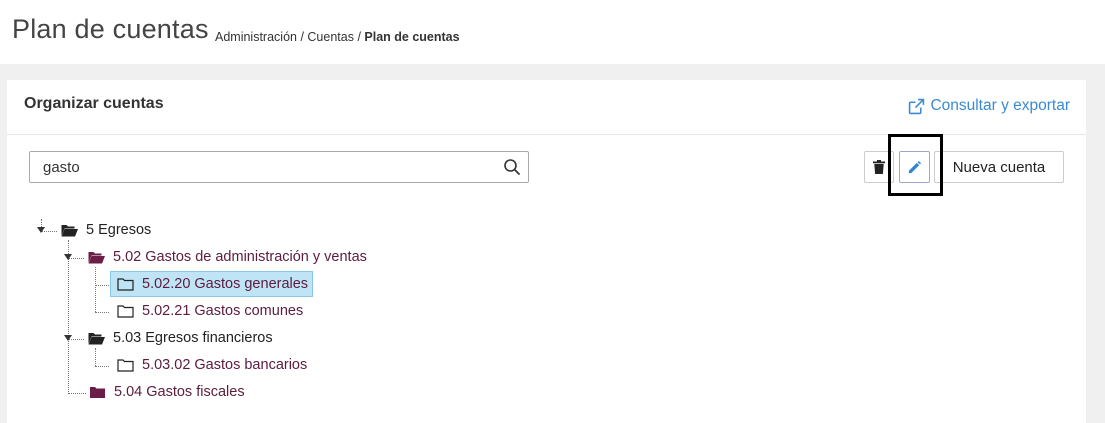 The image size is (1105, 423). I want to click on panel-title: Organizar cuentas, so click(94, 103).